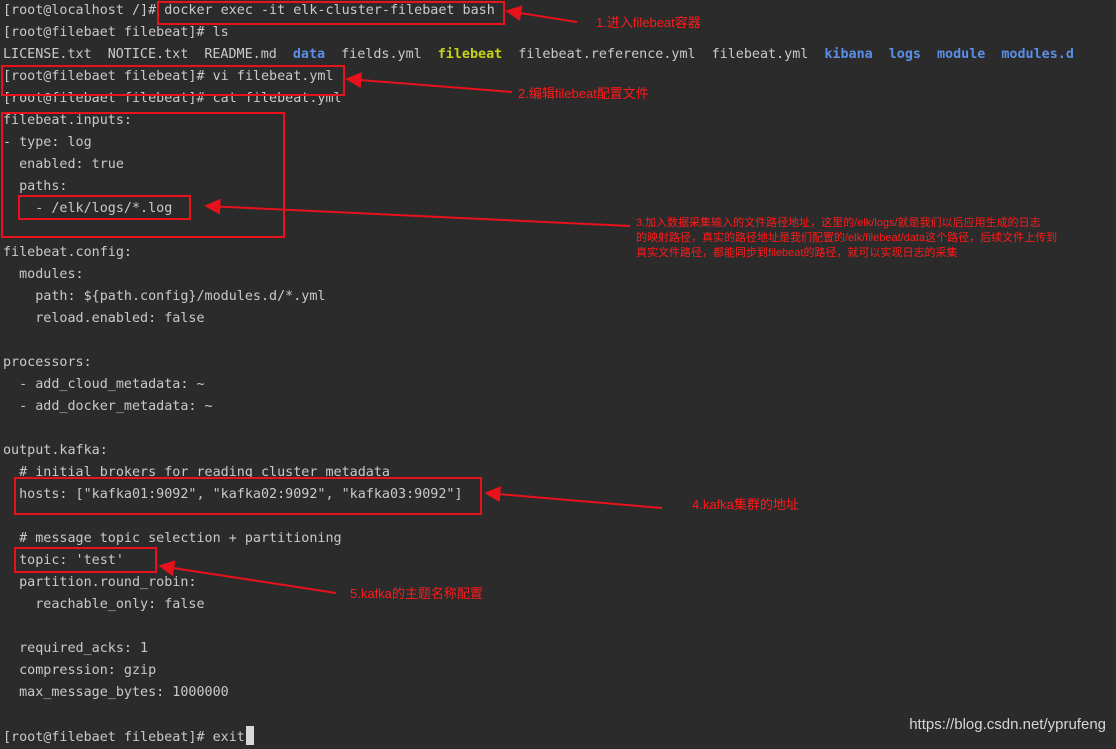 This screenshot has width=1116, height=749. Describe the element at coordinates (248, 496) in the screenshot. I see `highlight-box-kafka-hosts` at that location.